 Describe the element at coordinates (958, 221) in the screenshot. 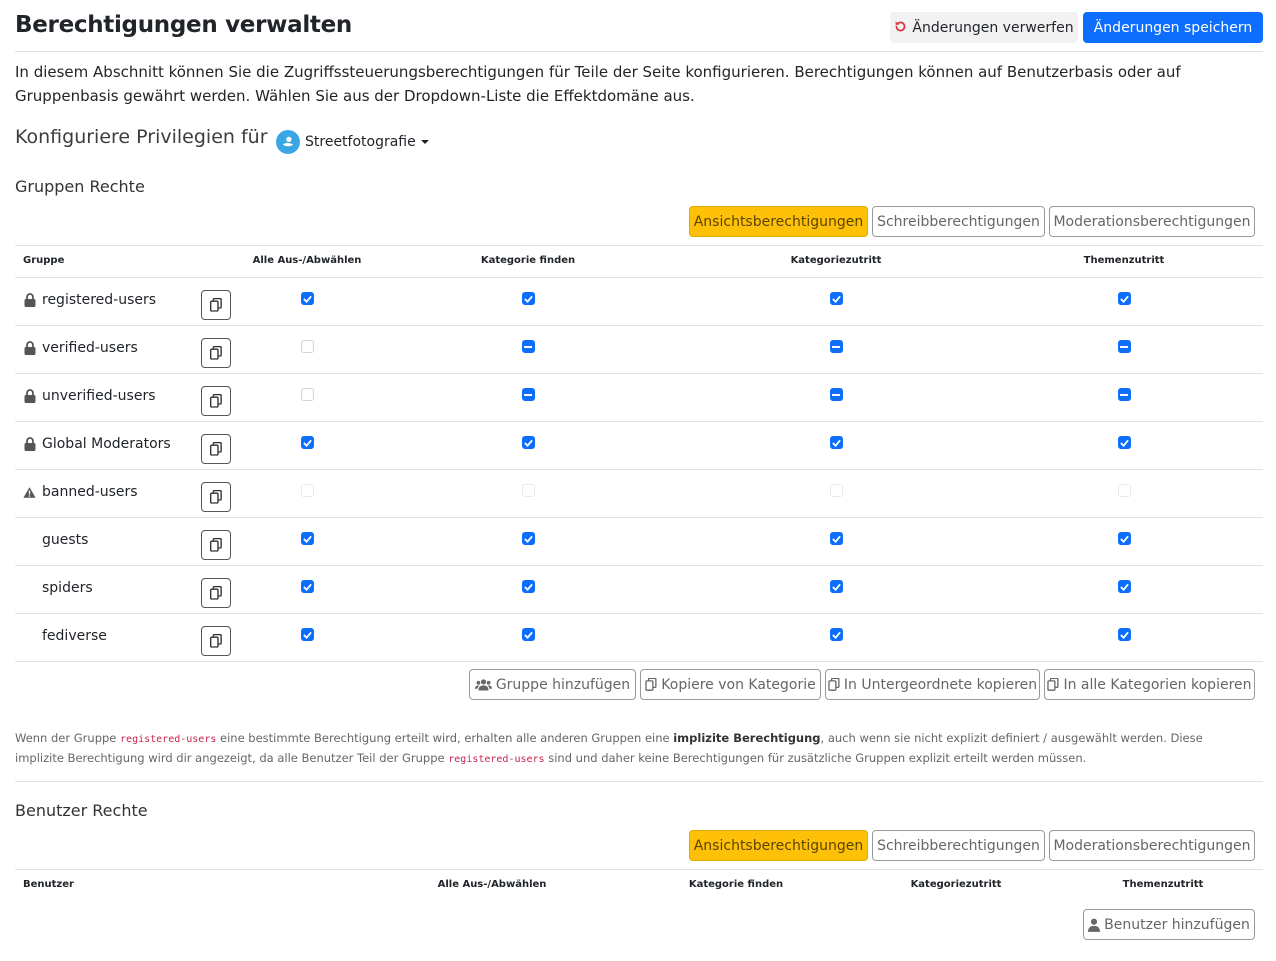

I see `groups-tab-write: Schreibberechtigungen` at that location.